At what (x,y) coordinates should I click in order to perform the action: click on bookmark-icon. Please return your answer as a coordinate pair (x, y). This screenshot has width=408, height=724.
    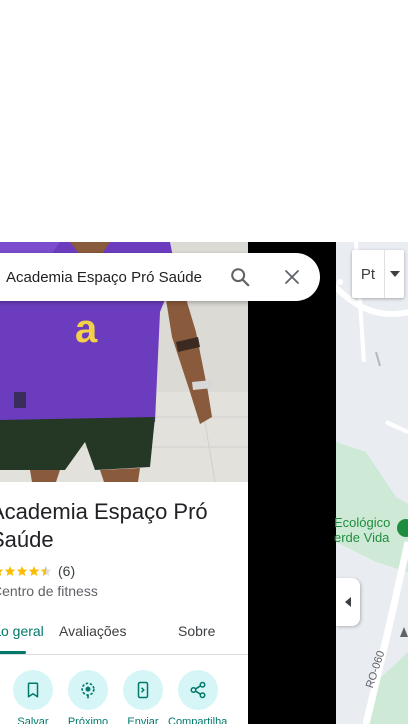
    Looking at the image, I should click on (33, 690).